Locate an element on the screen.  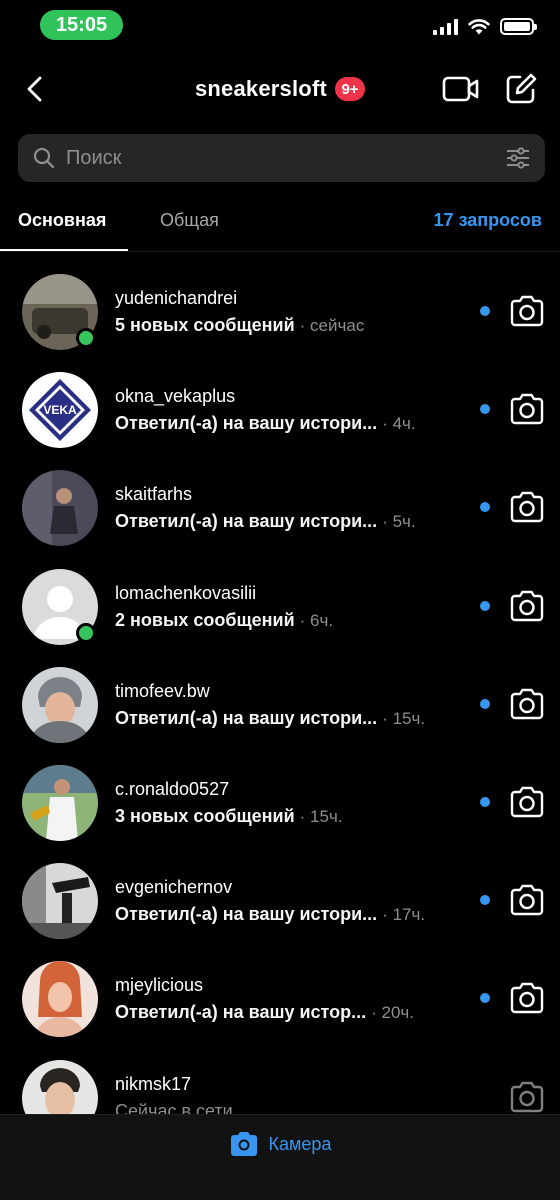
status-icons is located at coordinates (485, 26).